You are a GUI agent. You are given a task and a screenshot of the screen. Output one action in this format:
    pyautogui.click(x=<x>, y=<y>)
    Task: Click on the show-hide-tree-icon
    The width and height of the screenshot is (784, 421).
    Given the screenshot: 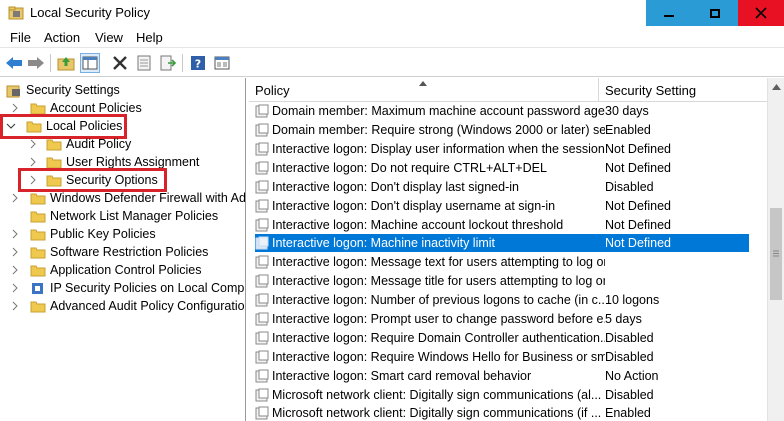 What is the action you would take?
    pyautogui.click(x=90, y=63)
    